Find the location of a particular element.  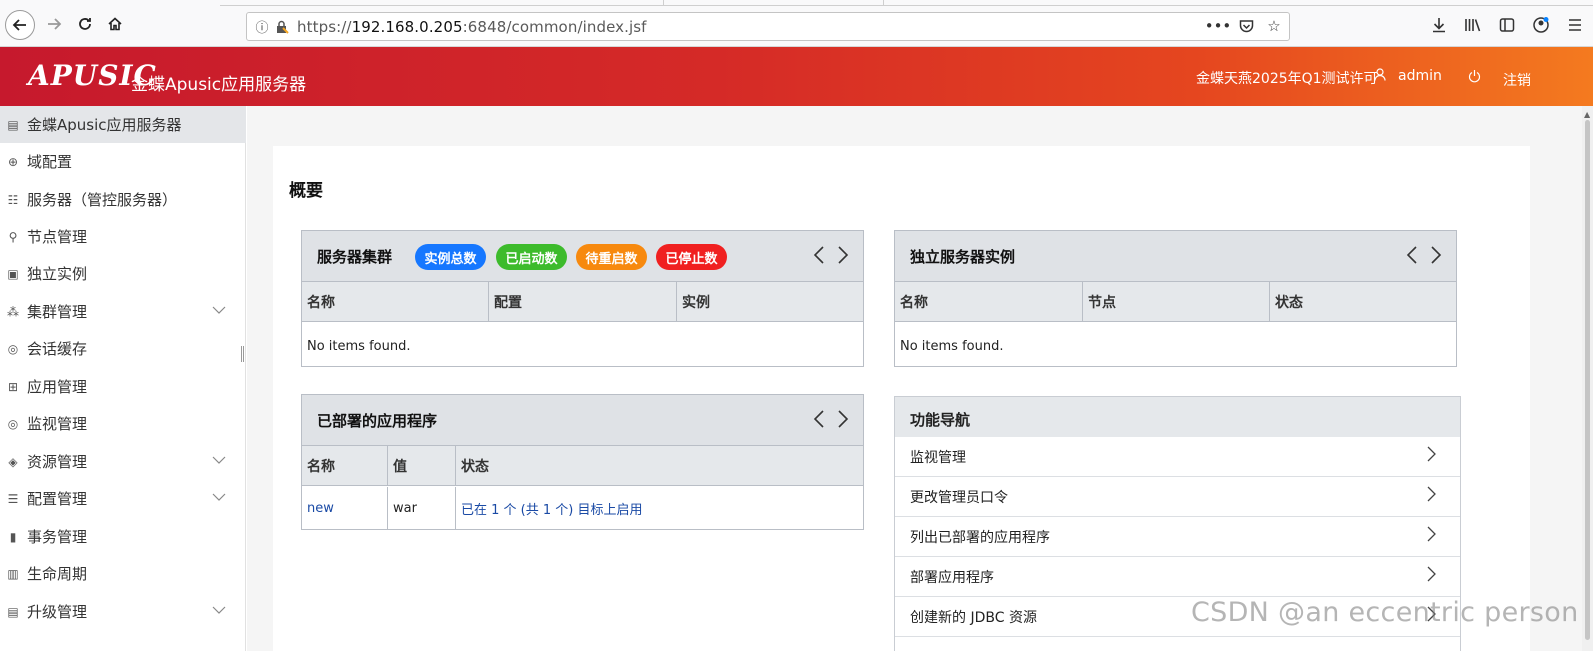

sidebar-item-nodes: ⚲ 节点管理 is located at coordinates (123, 236).